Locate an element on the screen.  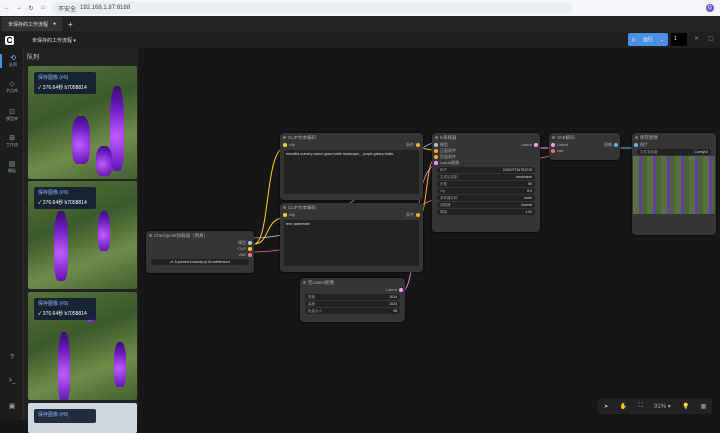
node-title: VAE解码 is located at coordinates (584, 137).